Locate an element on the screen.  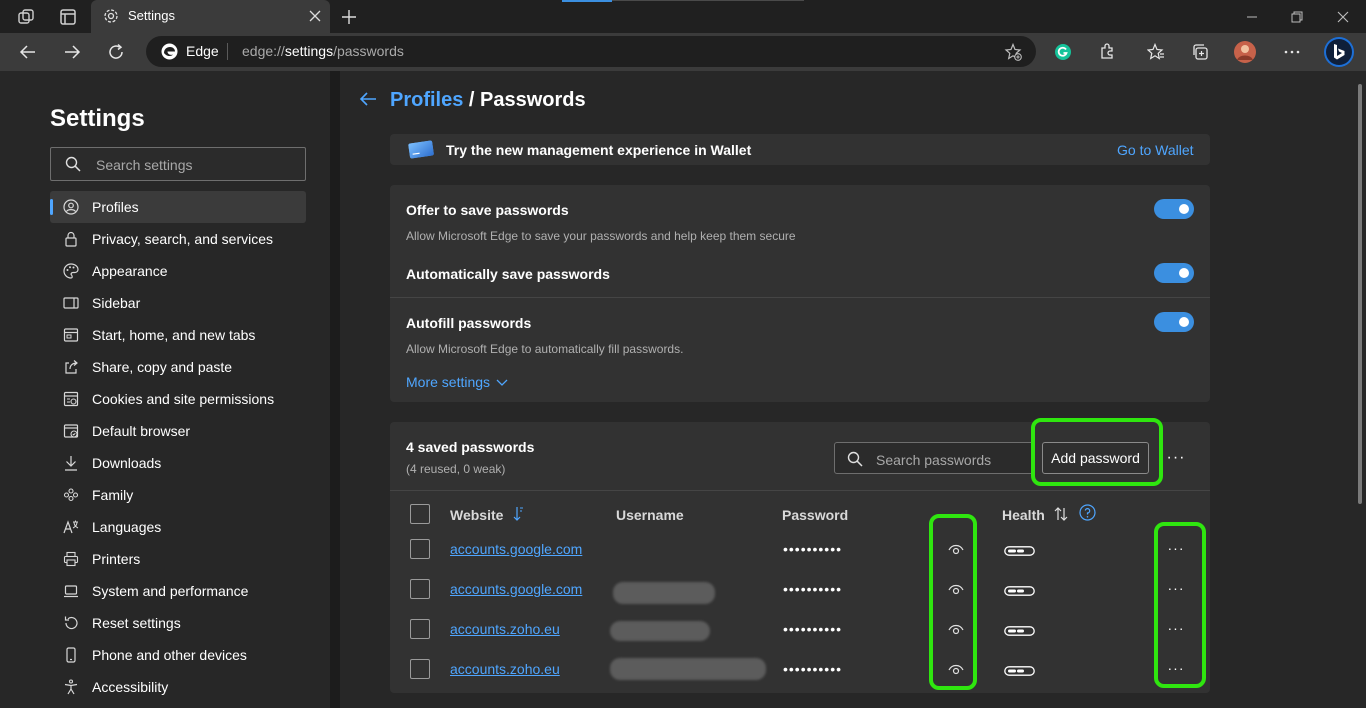
restore-icon is located at coordinates (1297, 17).